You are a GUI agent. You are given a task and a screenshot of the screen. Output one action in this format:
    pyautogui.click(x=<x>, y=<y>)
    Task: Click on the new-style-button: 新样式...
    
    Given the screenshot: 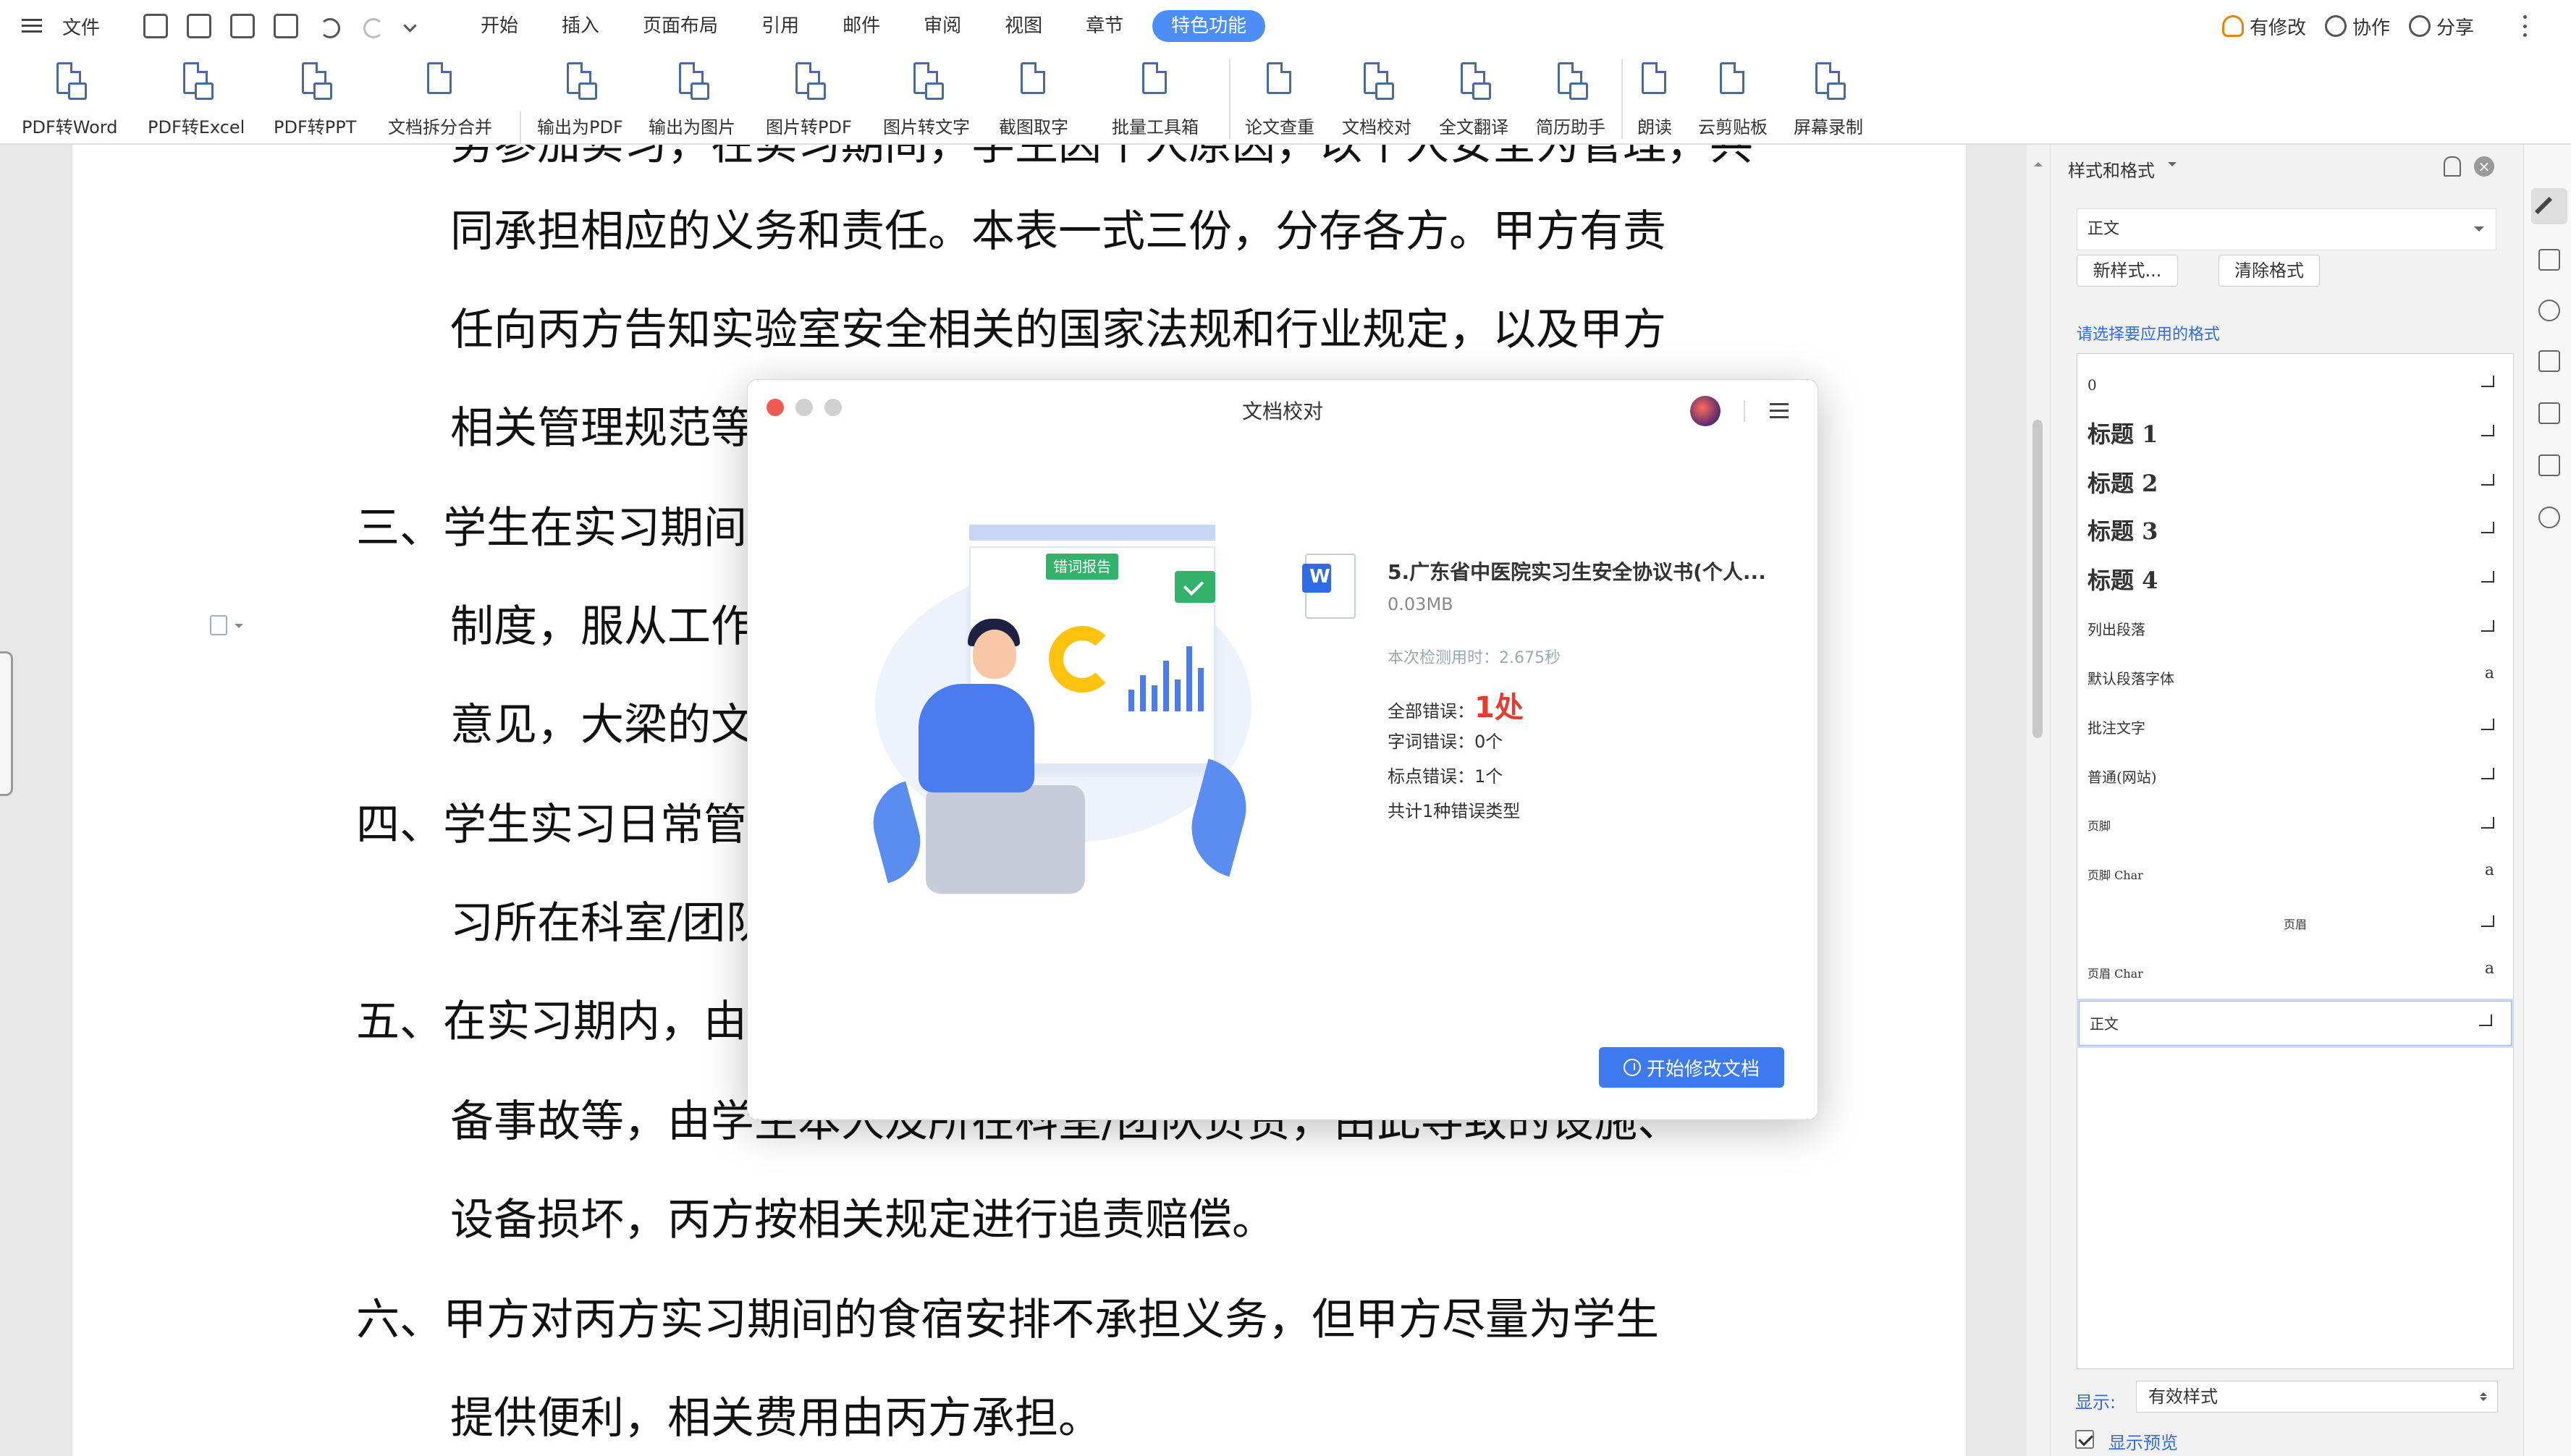 What is the action you would take?
    pyautogui.click(x=2127, y=271)
    